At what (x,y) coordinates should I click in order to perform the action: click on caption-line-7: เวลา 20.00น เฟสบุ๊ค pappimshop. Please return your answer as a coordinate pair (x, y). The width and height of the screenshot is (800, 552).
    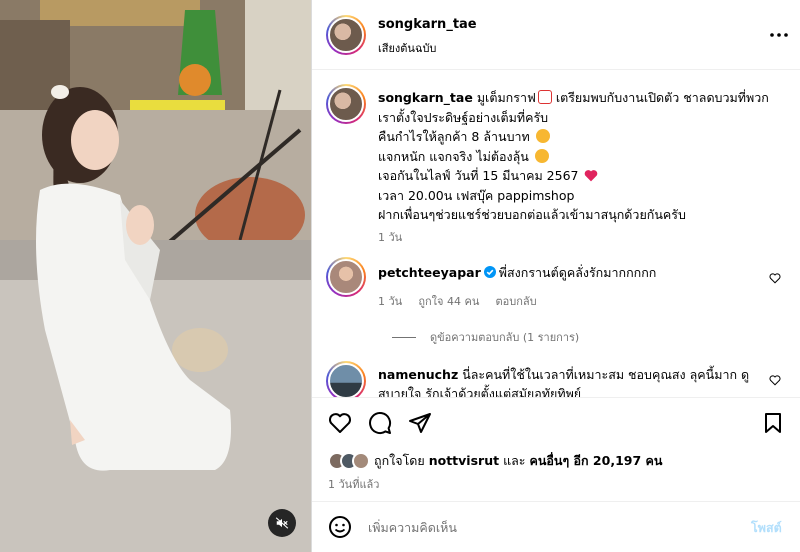
    Looking at the image, I should click on (476, 195).